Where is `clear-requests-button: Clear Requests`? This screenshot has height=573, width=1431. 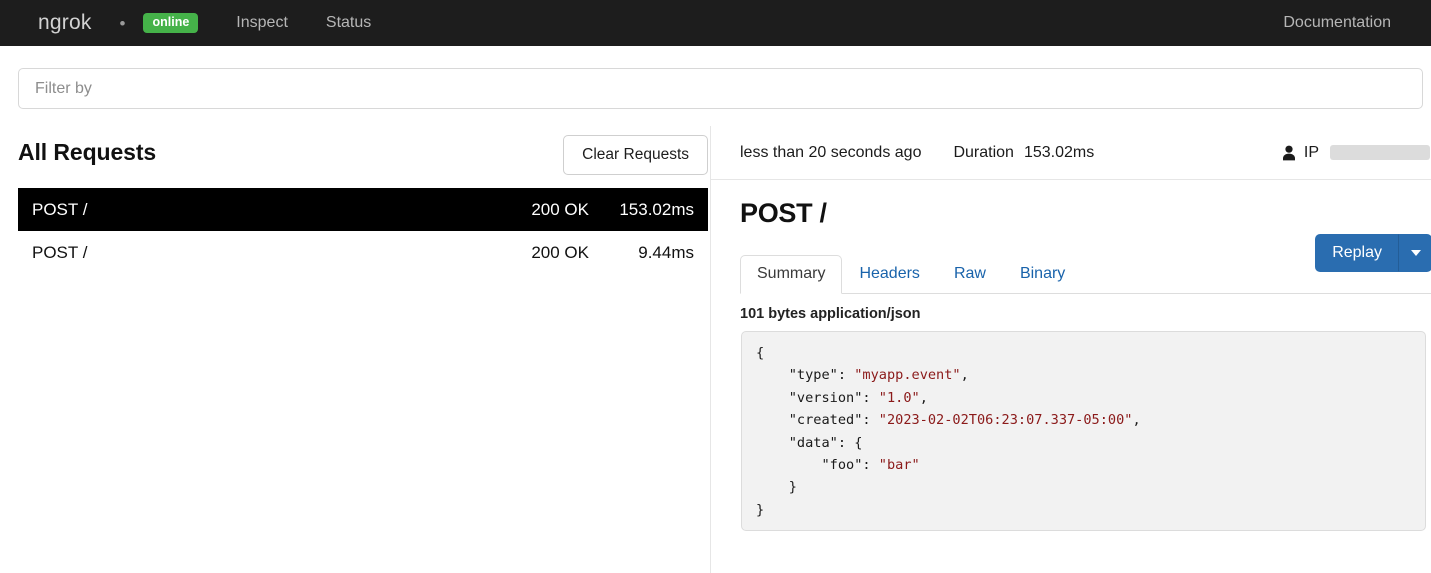
clear-requests-button: Clear Requests is located at coordinates (635, 155).